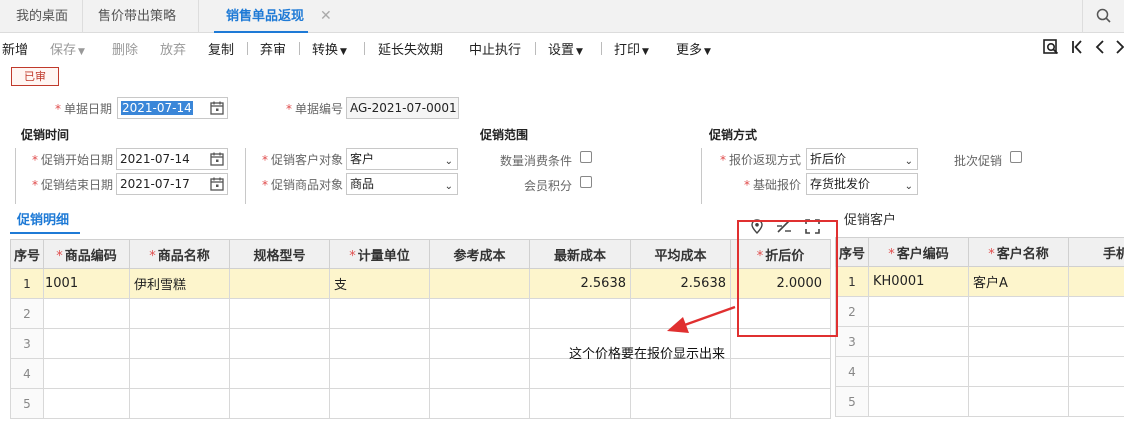 This screenshot has height=438, width=1124. I want to click on table-row: 2, so click(979, 311).